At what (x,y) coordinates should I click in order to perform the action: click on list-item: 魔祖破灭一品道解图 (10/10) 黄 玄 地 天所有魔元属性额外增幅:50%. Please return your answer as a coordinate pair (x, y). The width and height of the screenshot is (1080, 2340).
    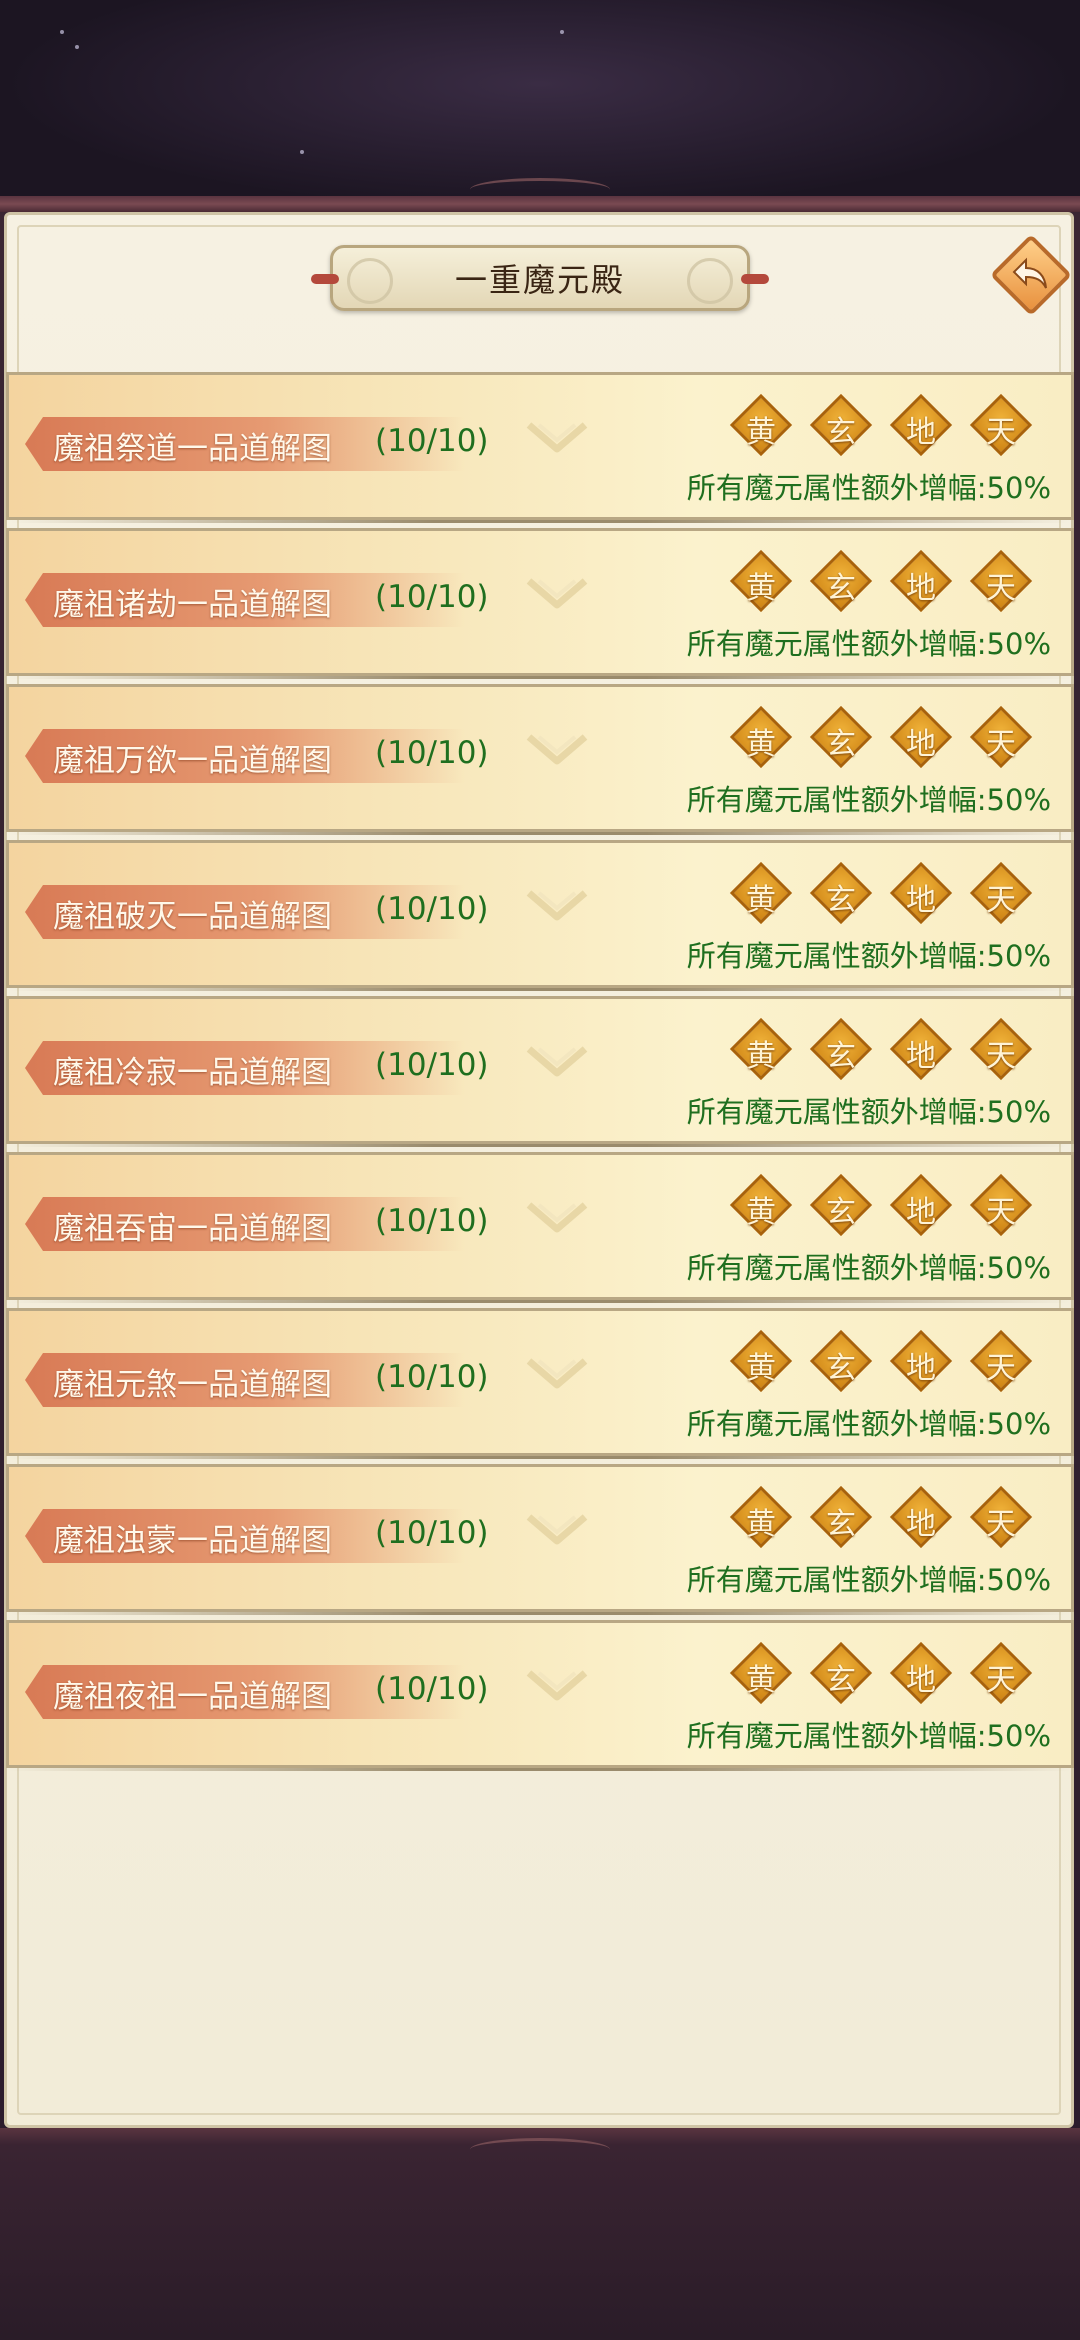
    Looking at the image, I should click on (540, 915).